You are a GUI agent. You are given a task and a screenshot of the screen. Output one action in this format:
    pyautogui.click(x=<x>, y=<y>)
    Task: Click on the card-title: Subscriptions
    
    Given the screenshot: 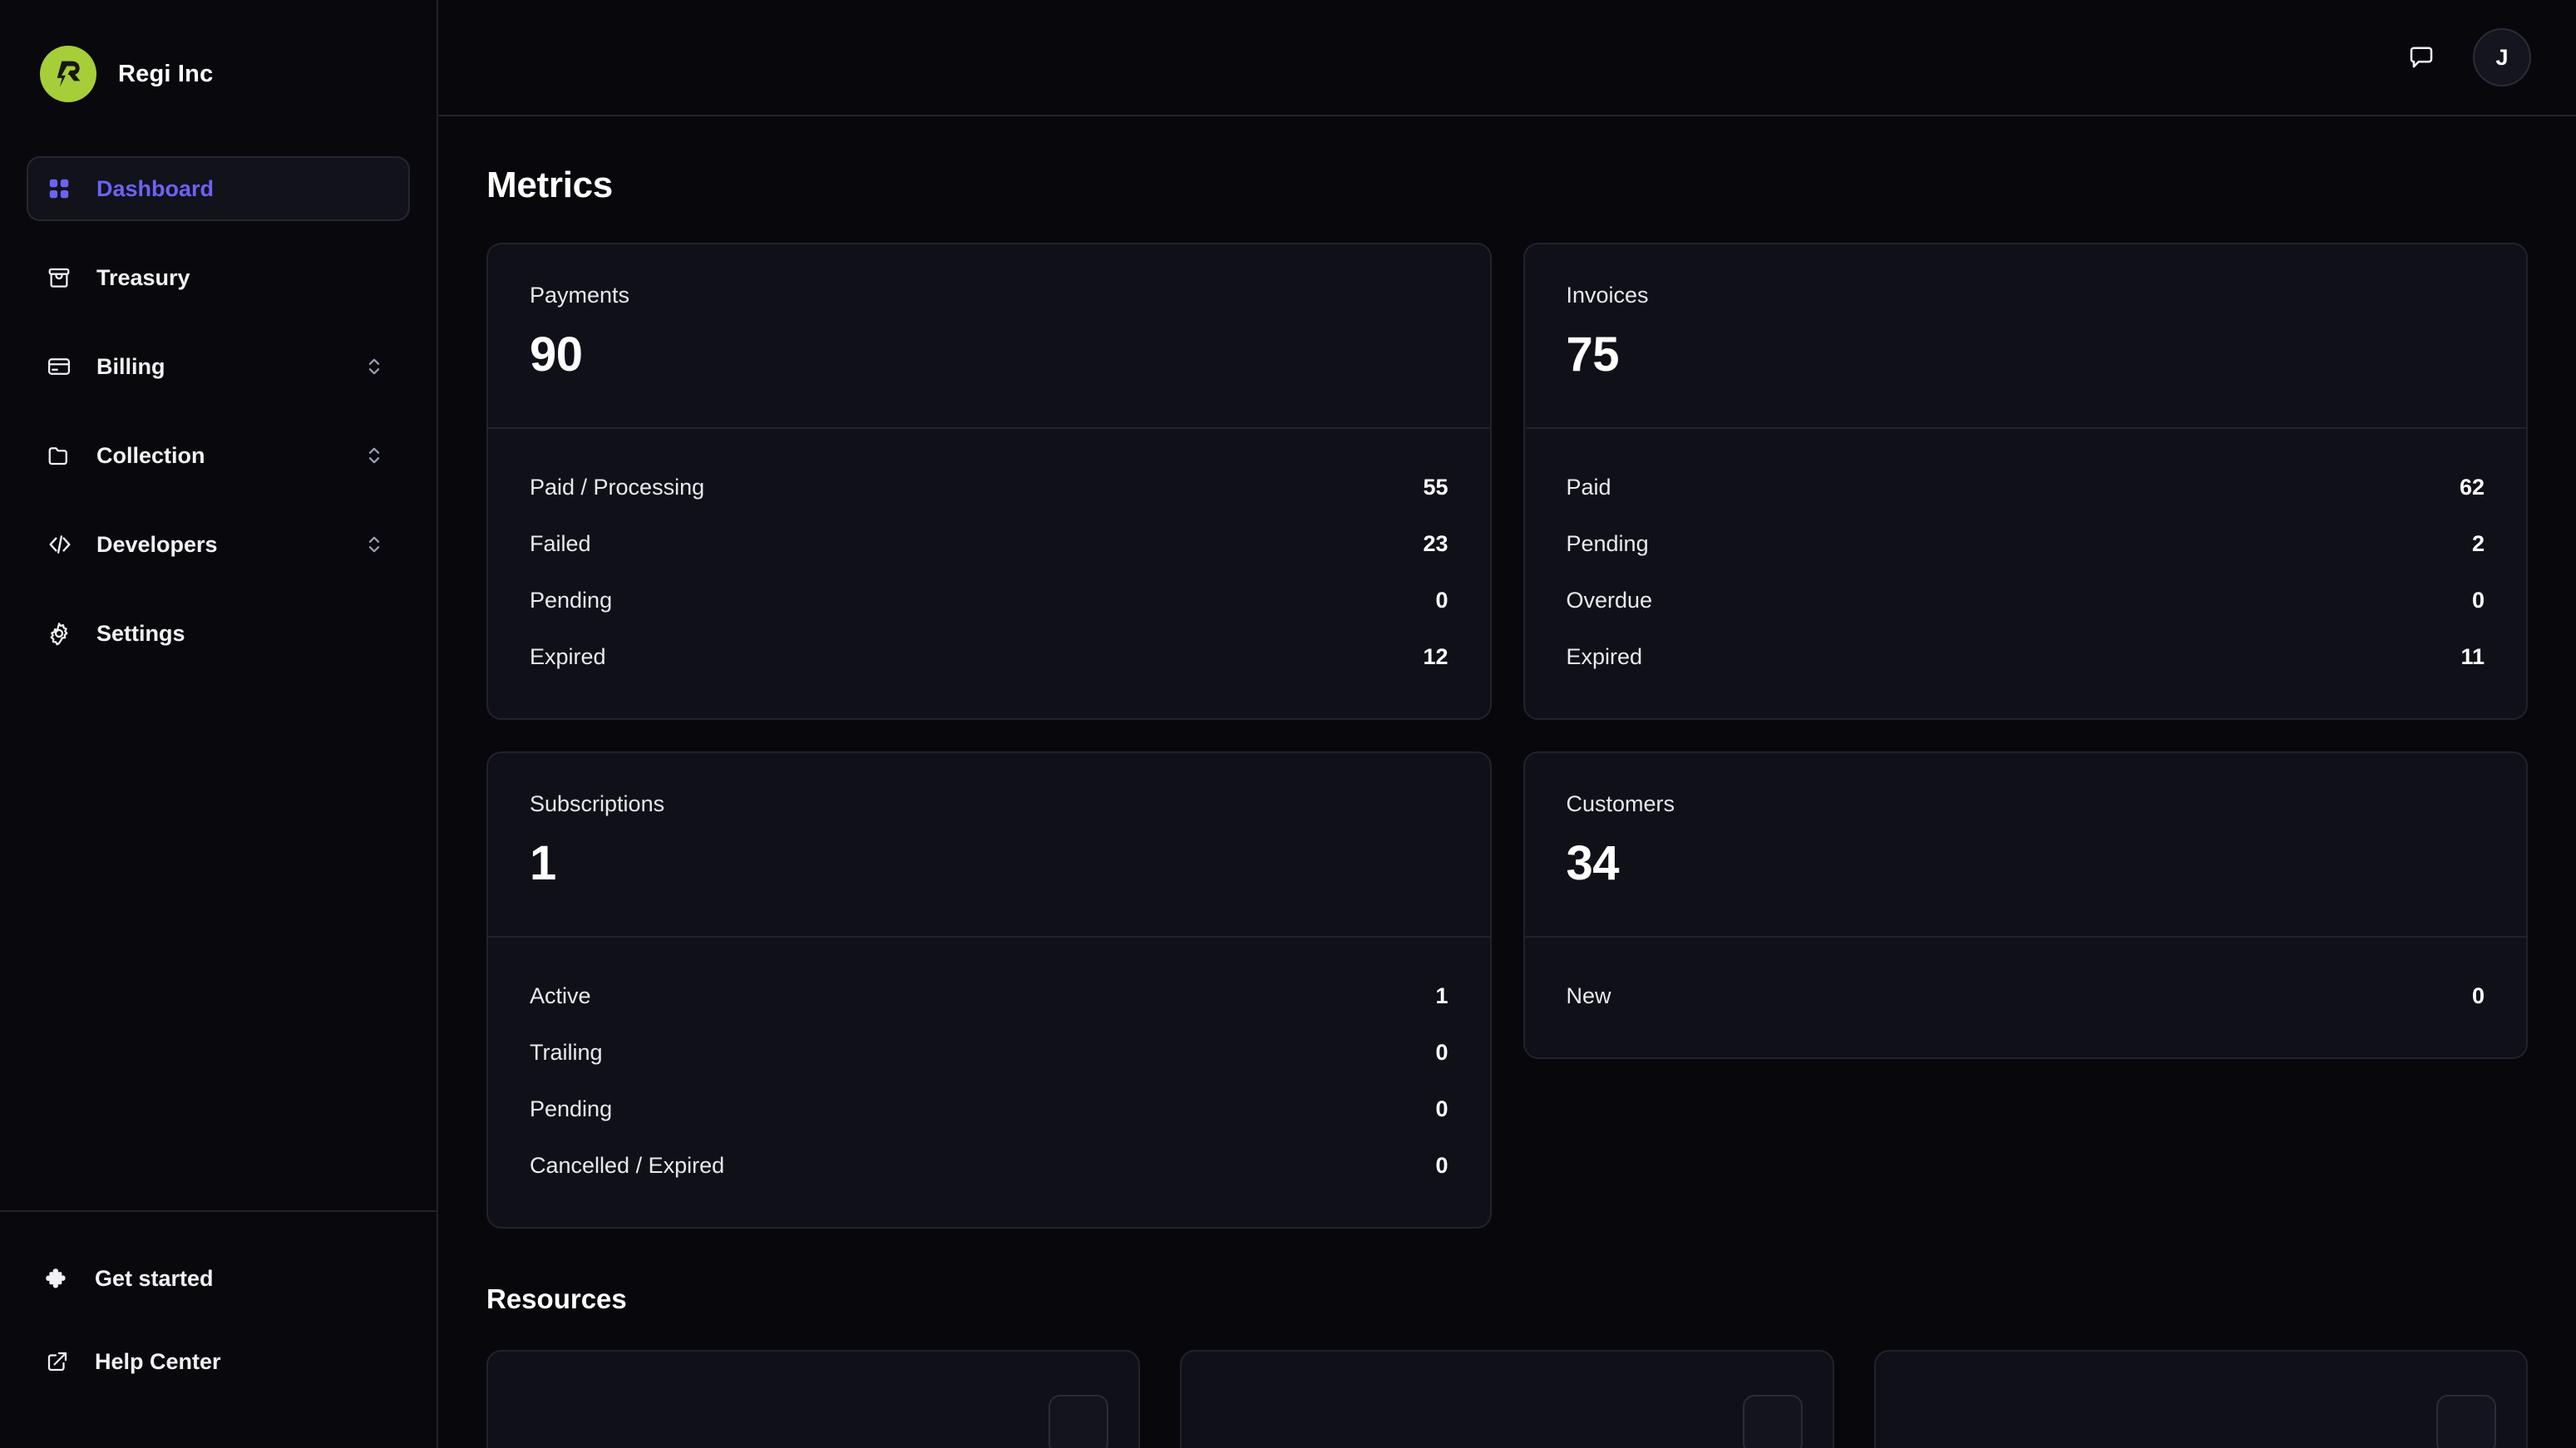 What is the action you would take?
    pyautogui.click(x=597, y=803)
    